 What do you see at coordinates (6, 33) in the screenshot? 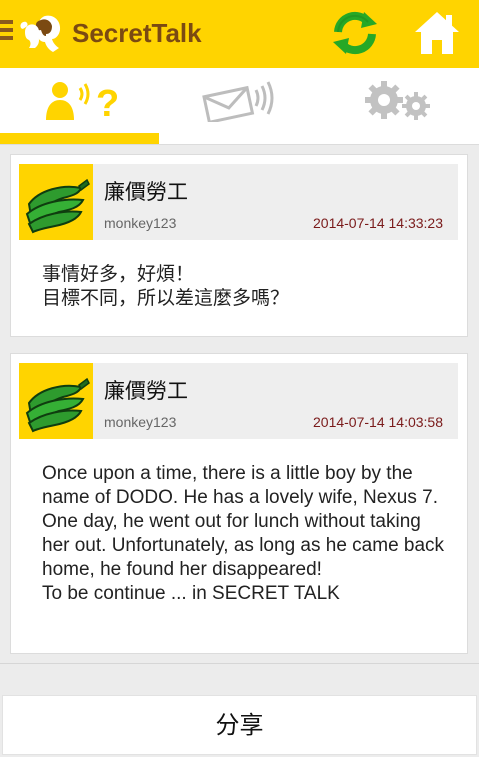
I see `hamburger-menu-icon` at bounding box center [6, 33].